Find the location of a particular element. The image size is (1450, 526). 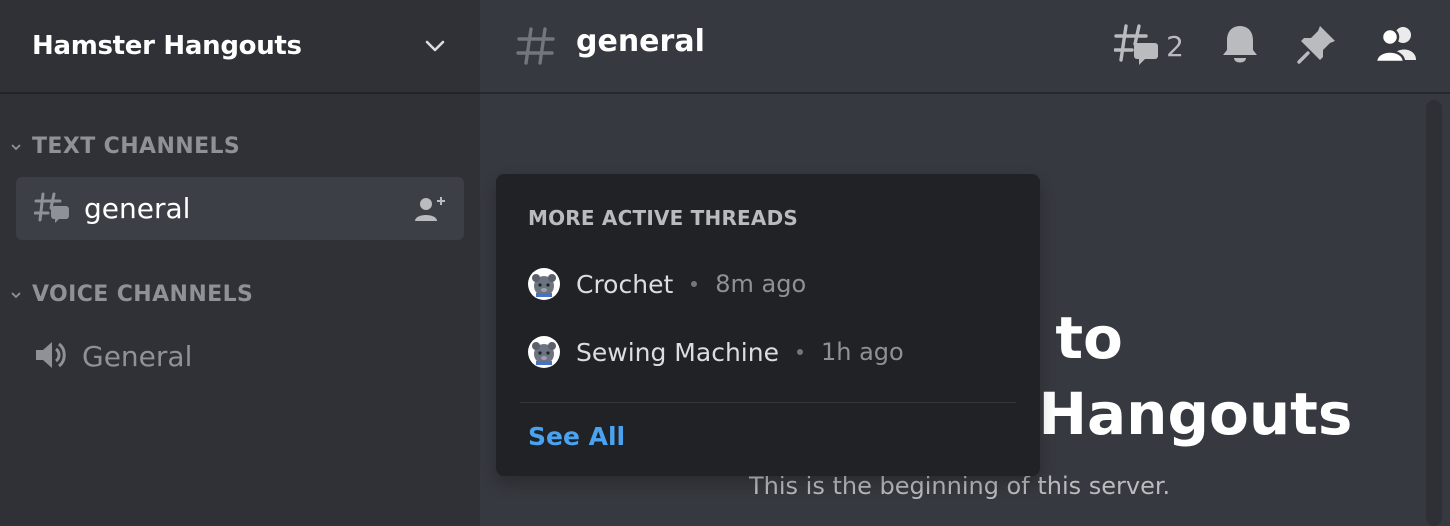

notifications-button is located at coordinates (1240, 46).